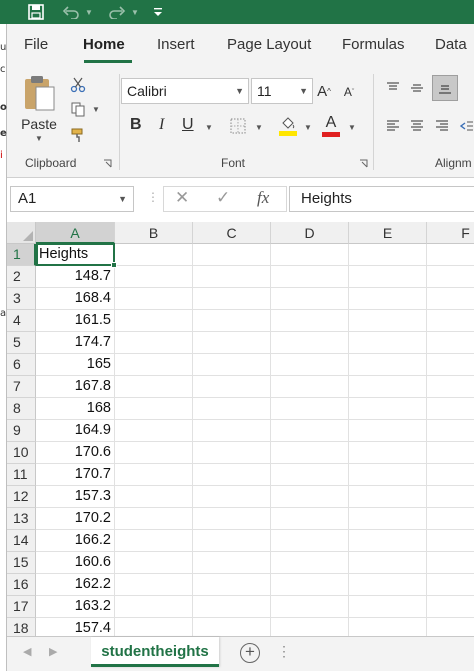 The image size is (474, 671). I want to click on font-name-select: Calibri ▼, so click(185, 91).